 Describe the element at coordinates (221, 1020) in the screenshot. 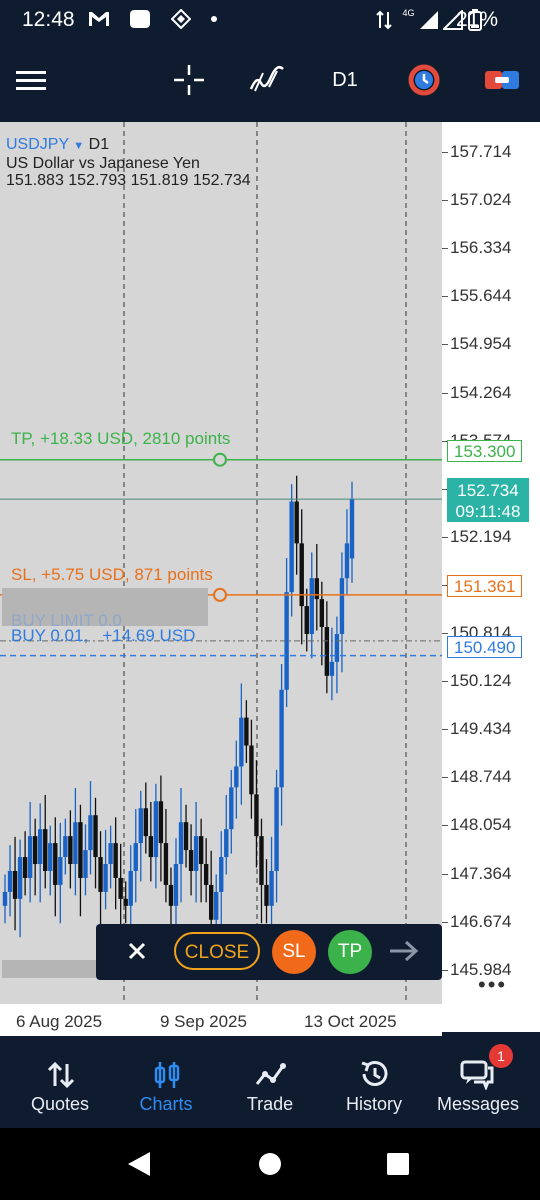

I see `date-axis: 6 Aug 2025 9 Sep 2025 13 Oct 2025` at that location.